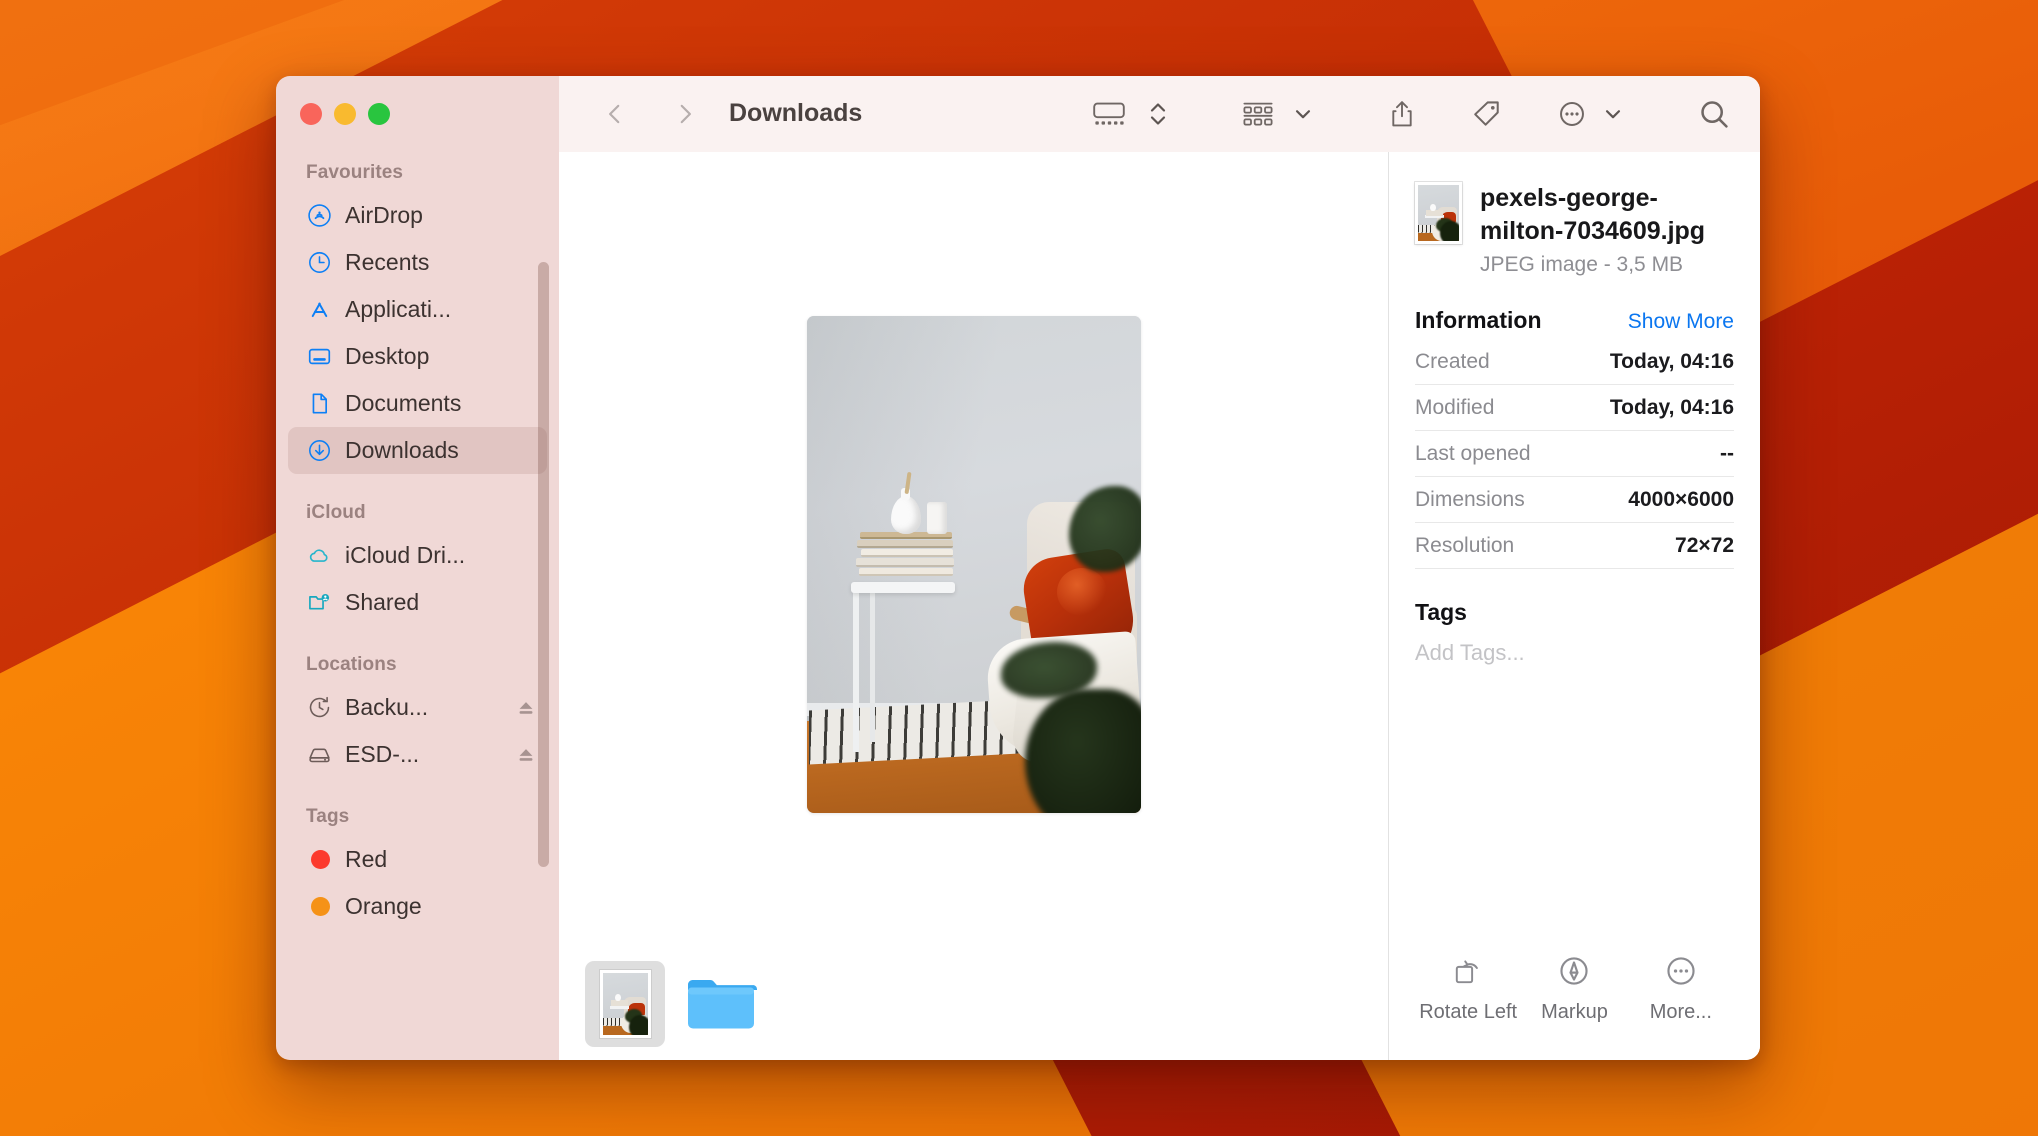 Image resolution: width=2038 pixels, height=1136 pixels. Describe the element at coordinates (1470, 499) in the screenshot. I see `info-key: Dimensions` at that location.